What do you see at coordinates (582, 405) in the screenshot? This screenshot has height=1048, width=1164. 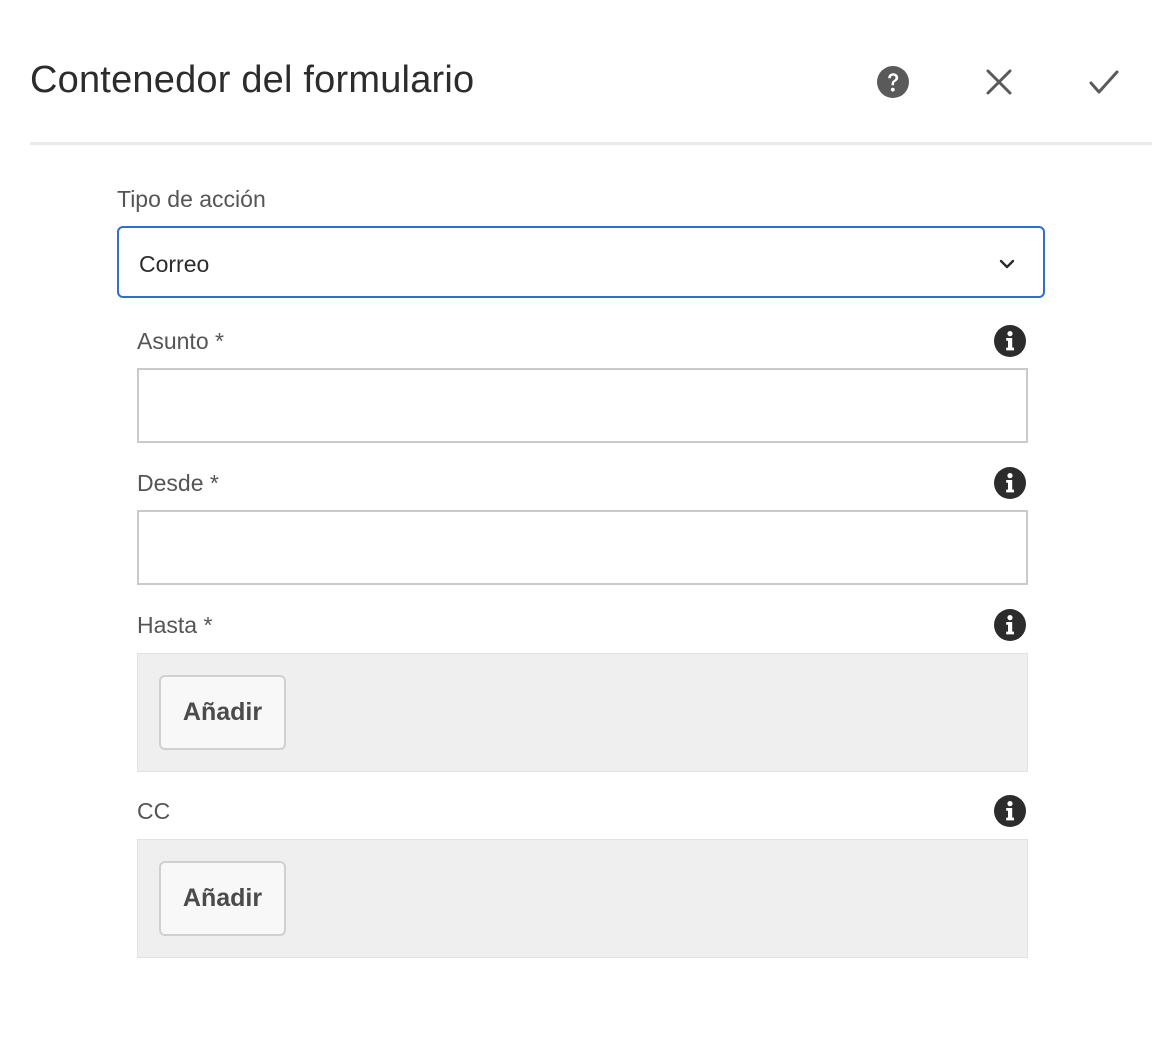 I see `subject-input` at bounding box center [582, 405].